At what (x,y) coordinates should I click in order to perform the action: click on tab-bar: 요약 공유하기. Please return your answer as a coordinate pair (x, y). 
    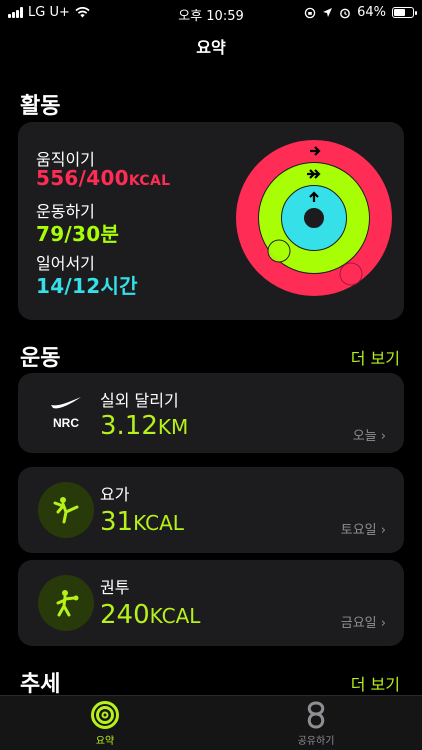
    Looking at the image, I should click on (211, 722).